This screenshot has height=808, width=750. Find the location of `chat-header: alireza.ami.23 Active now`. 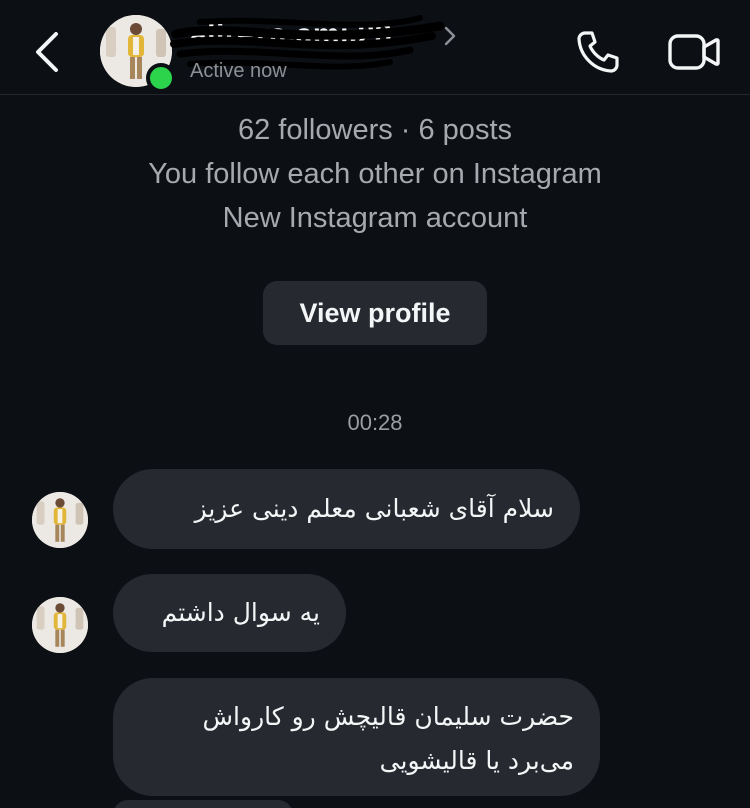

chat-header: alireza.ami.23 Active now is located at coordinates (375, 47).